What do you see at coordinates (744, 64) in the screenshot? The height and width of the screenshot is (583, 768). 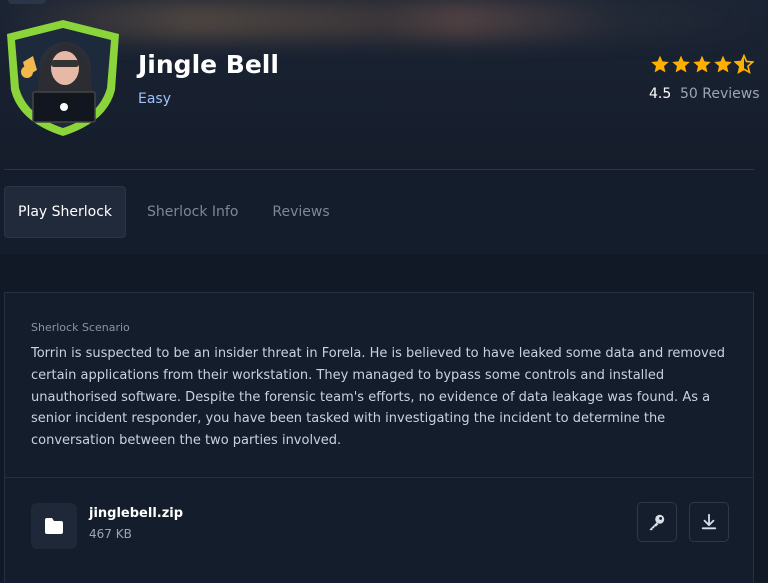 I see `star-half-icon` at bounding box center [744, 64].